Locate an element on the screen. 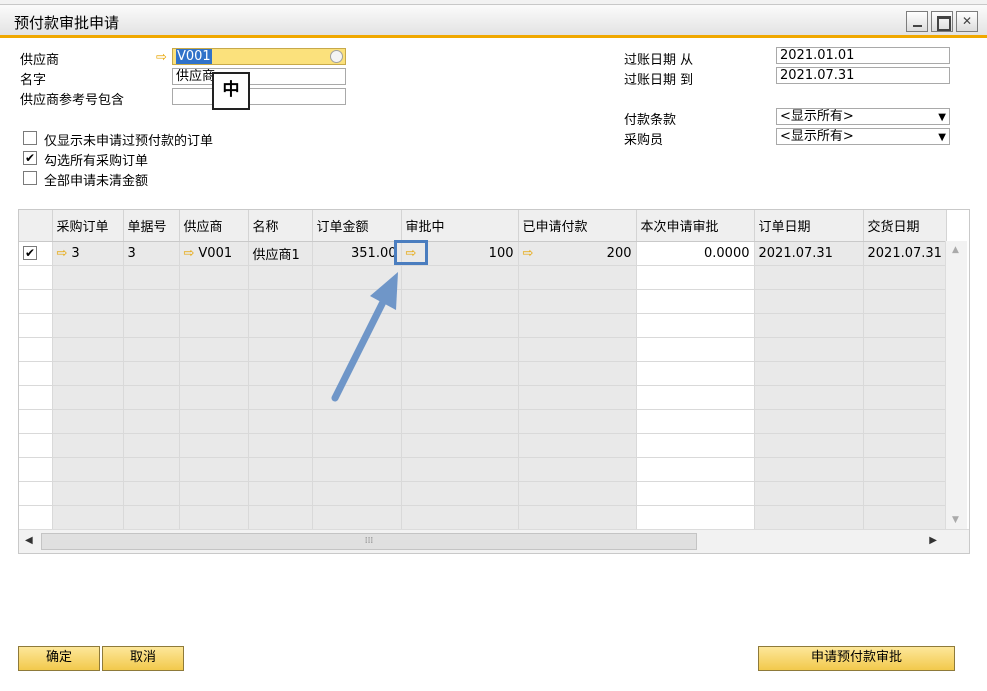  ok-button: 确定 is located at coordinates (59, 658).